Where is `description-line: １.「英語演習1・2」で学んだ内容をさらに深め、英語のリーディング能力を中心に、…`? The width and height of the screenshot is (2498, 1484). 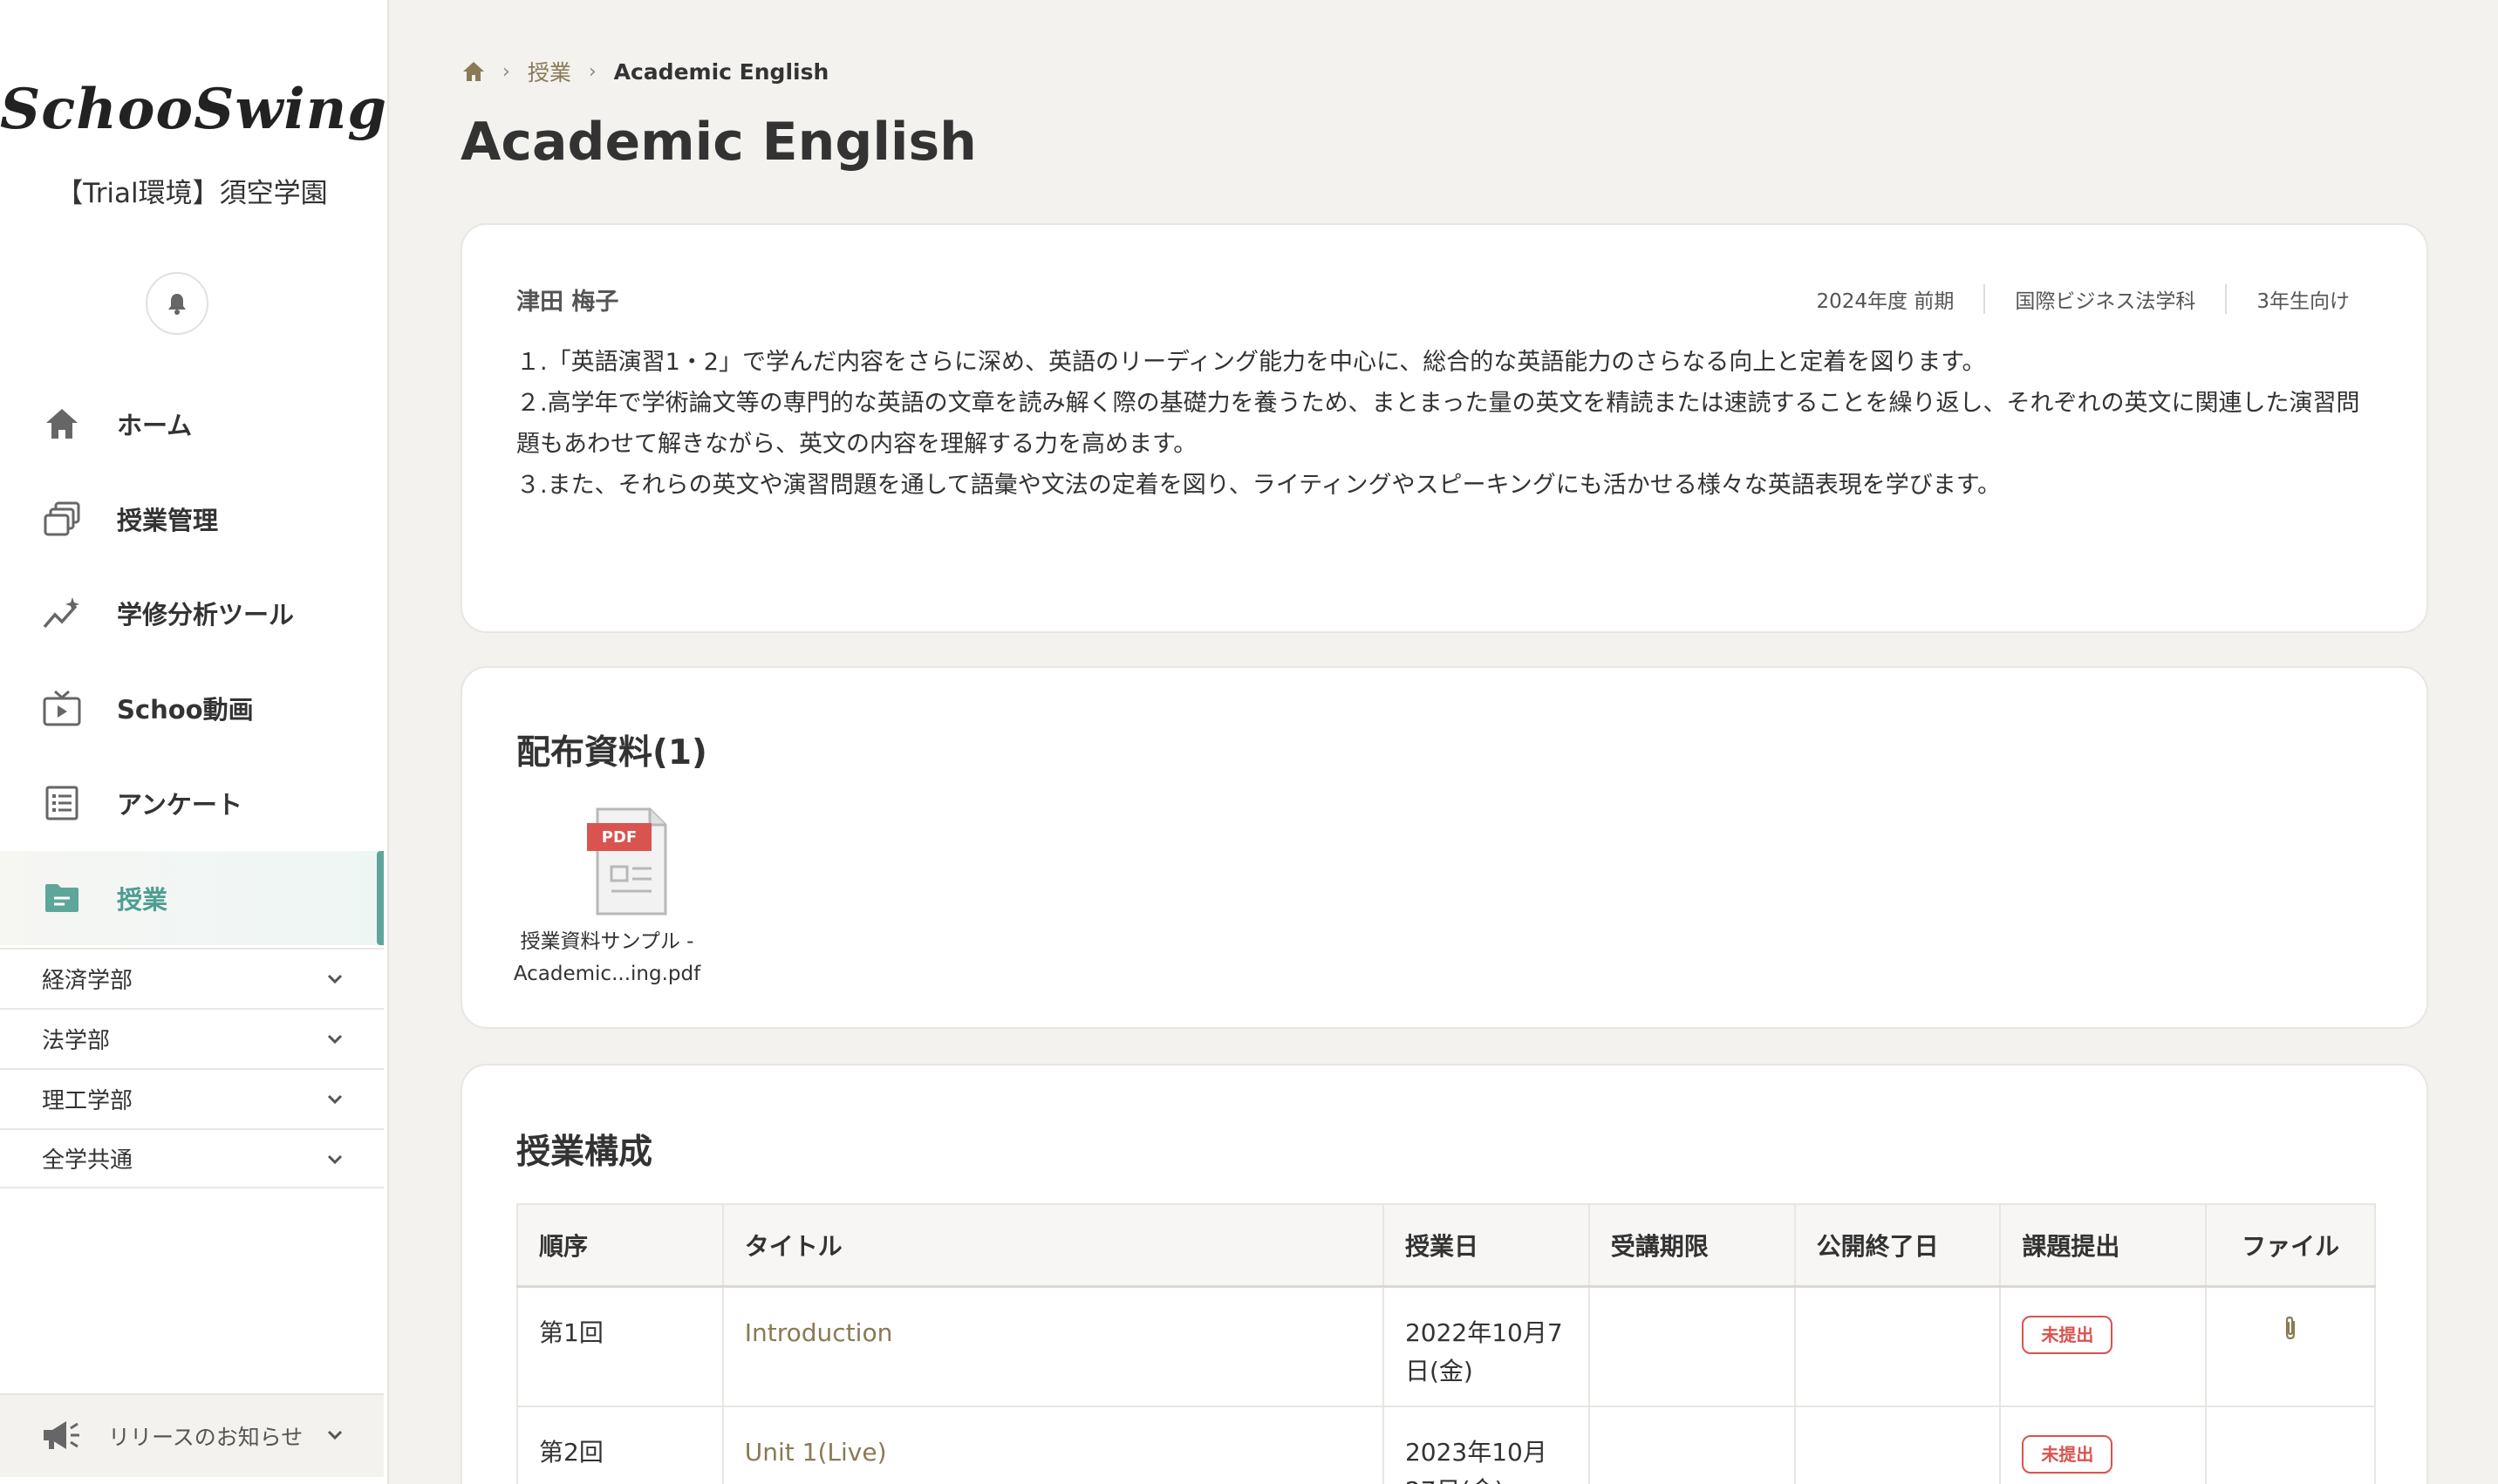
description-line: １.「英語演習1・2」で学んだ内容をさらに深め、英語のリーディング能力を中心に、… is located at coordinates (1251, 362).